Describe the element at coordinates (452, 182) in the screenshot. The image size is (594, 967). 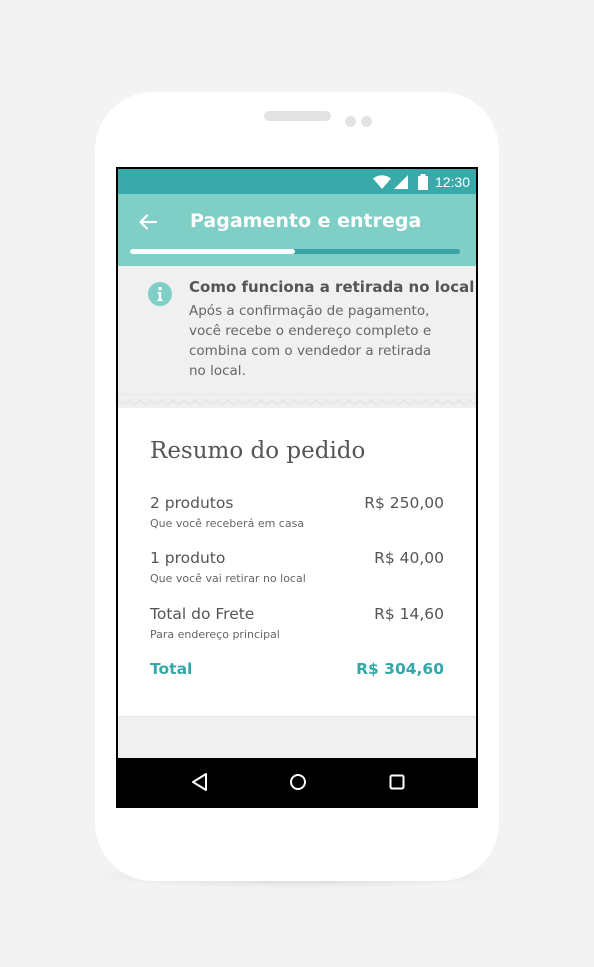
I see `status-time: 12:30` at that location.